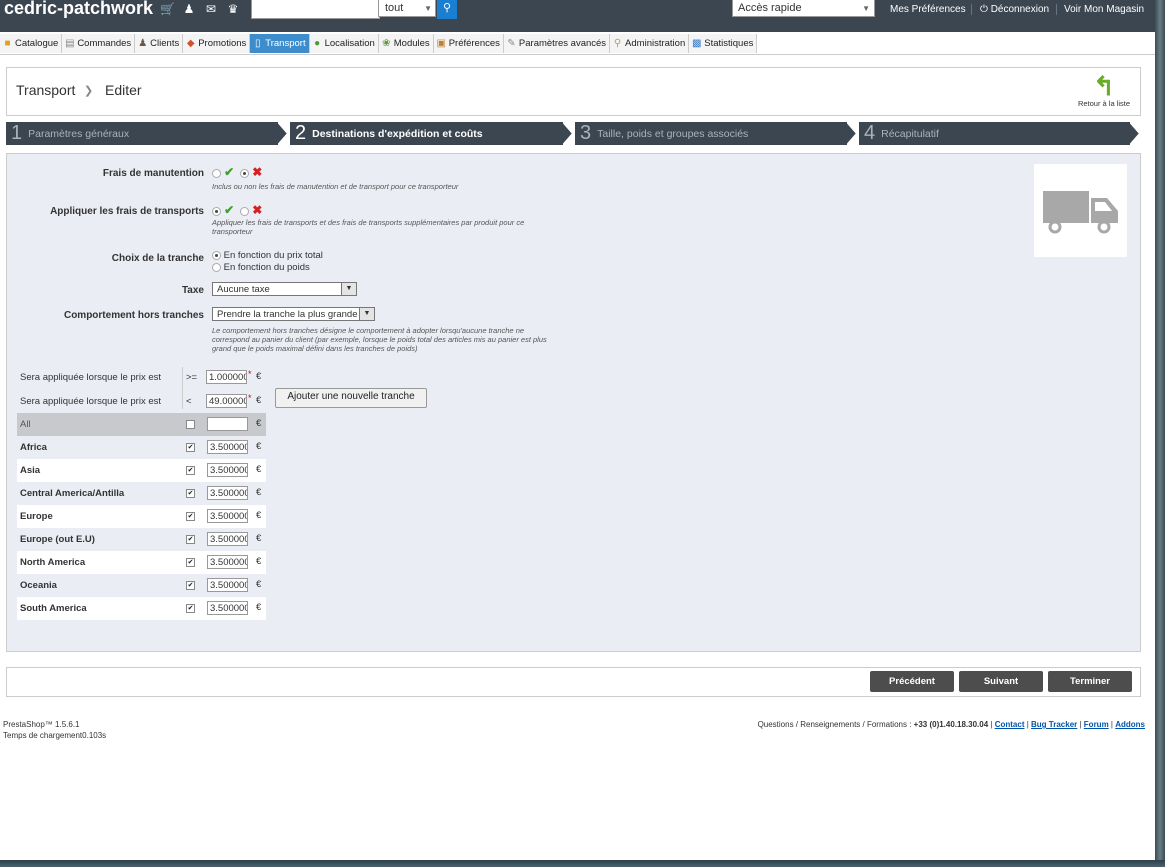 This screenshot has height=867, width=1165. I want to click on finish-button: Terminer, so click(1090, 681).